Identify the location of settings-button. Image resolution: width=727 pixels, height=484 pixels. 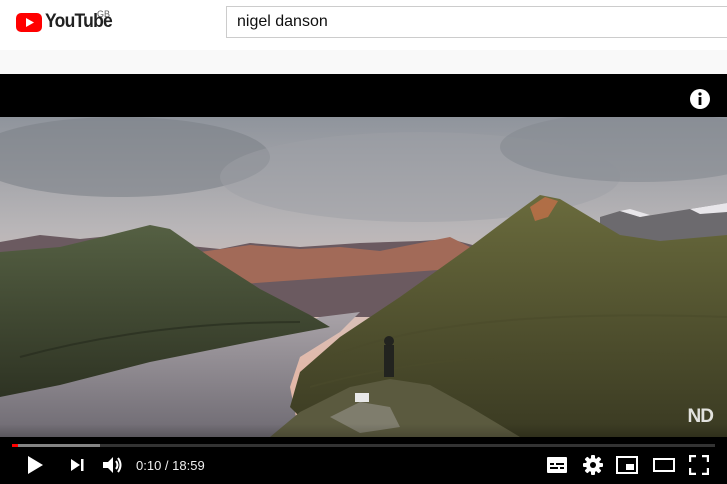
(593, 465).